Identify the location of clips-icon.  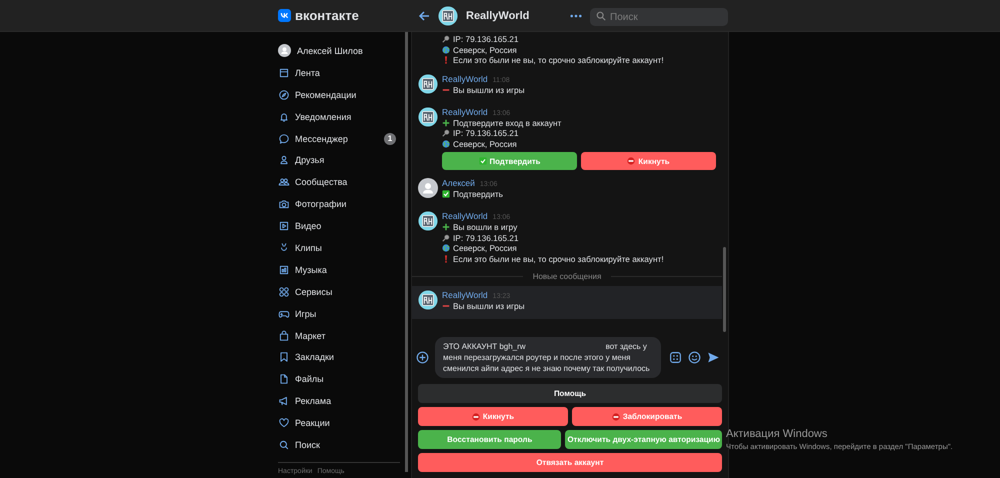
(284, 248).